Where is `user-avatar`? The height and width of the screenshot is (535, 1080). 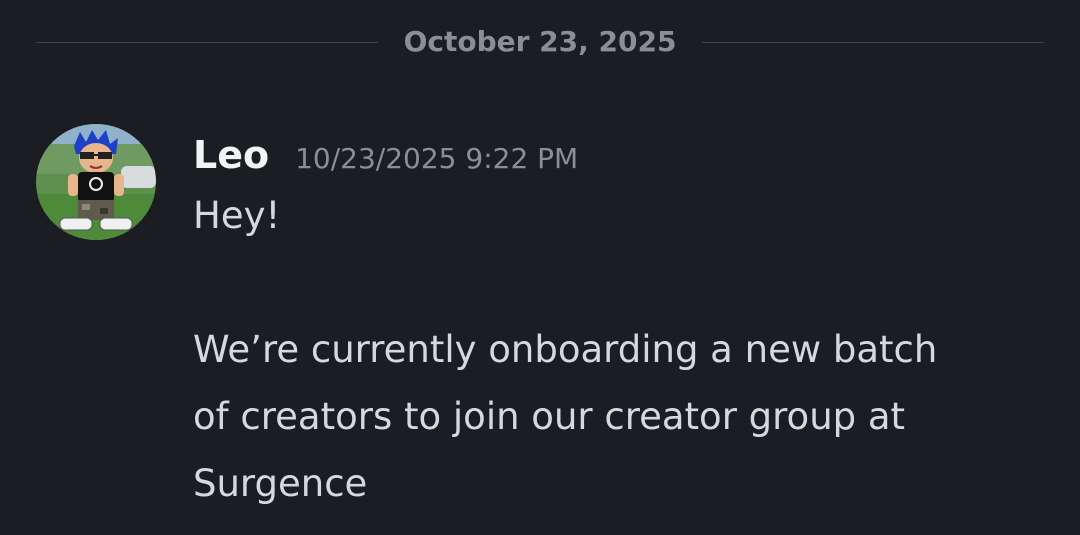
user-avatar is located at coordinates (96, 182).